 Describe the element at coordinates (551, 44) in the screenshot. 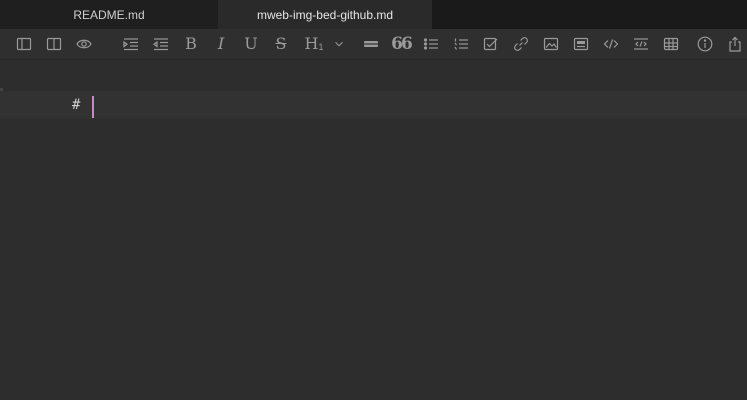

I see `image-icon` at that location.